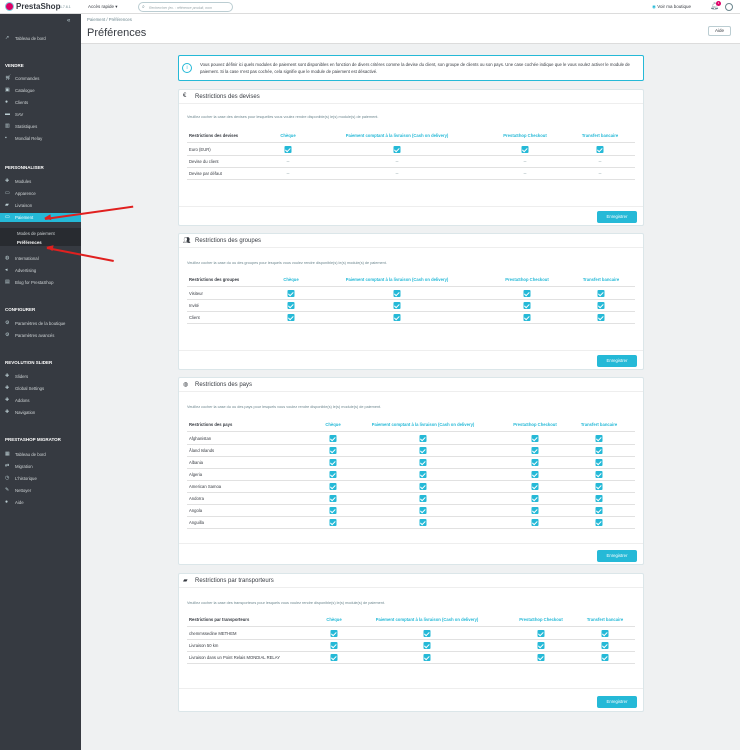 This screenshot has width=740, height=750. Describe the element at coordinates (40, 102) in the screenshot. I see `sidebar-item-customers: ● Clients` at that location.